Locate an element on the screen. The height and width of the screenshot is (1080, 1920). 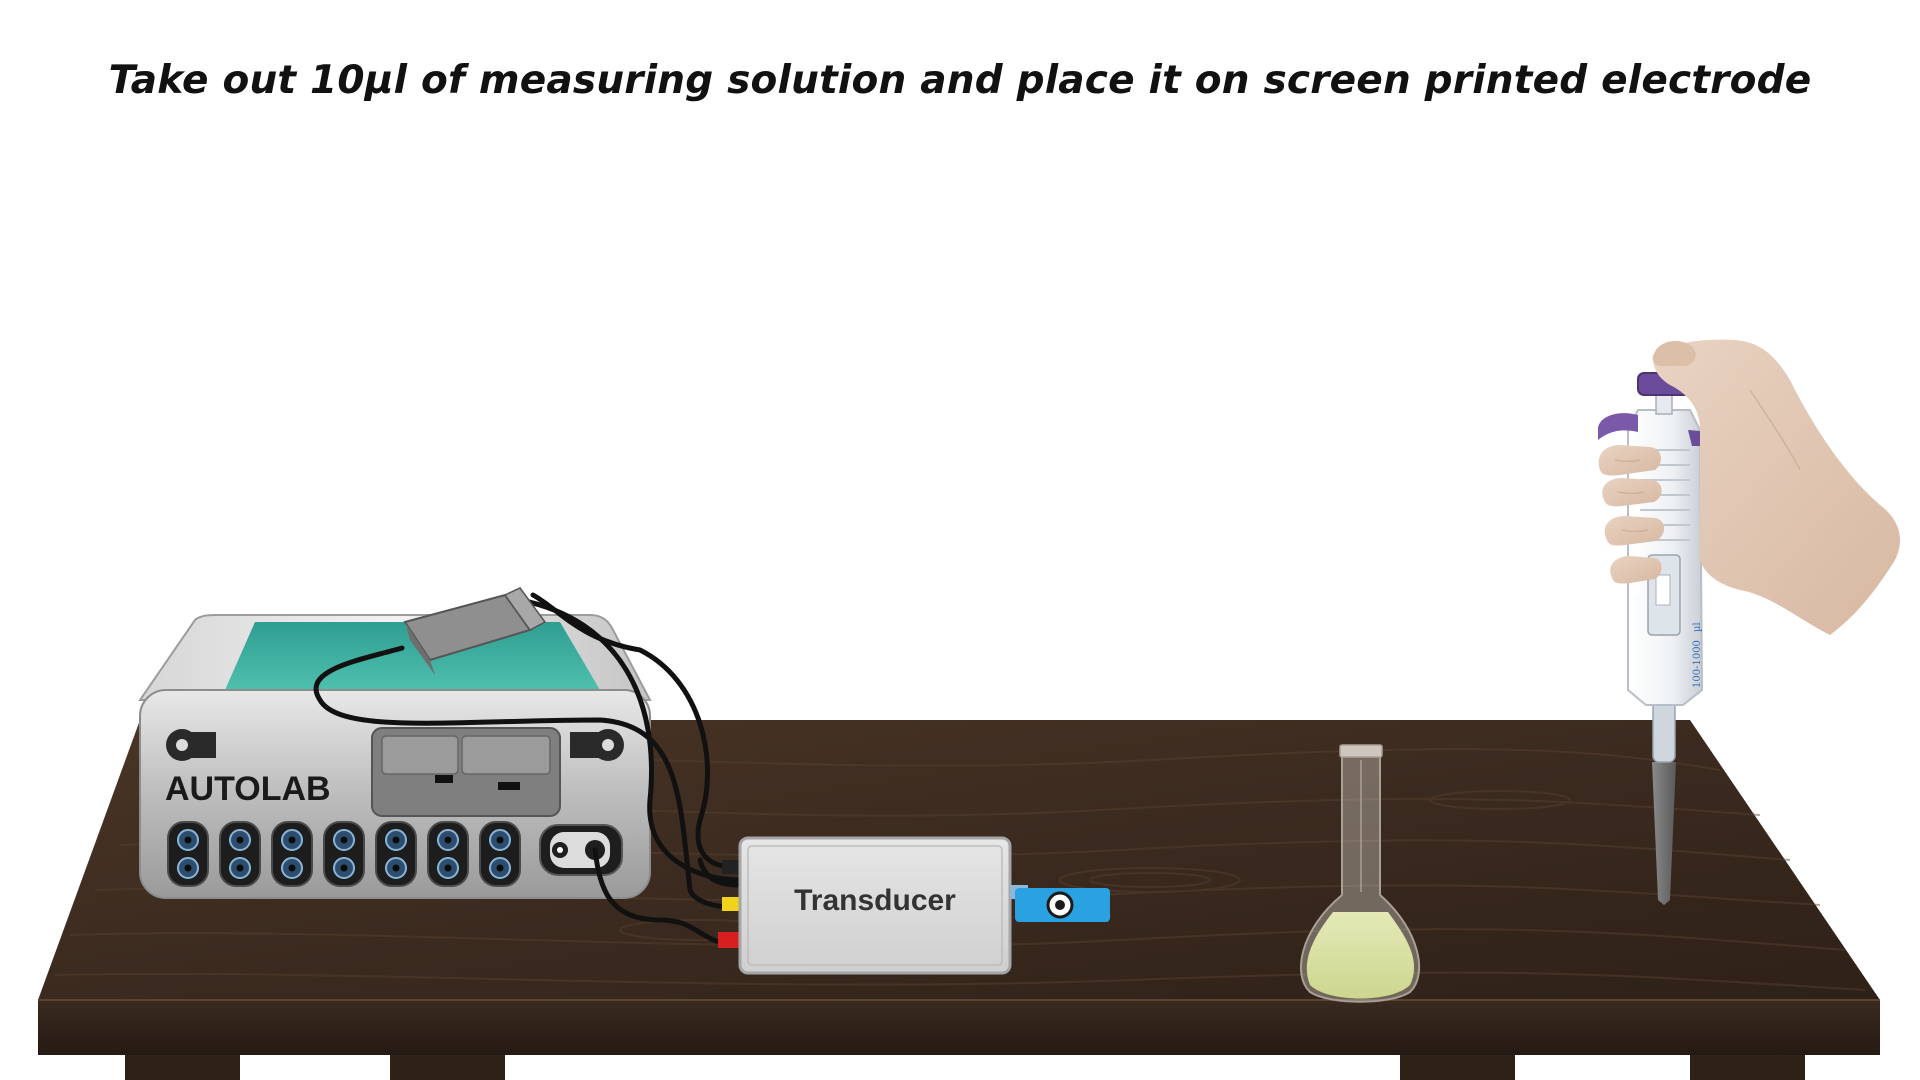
connector-ports is located at coordinates (344, 854).